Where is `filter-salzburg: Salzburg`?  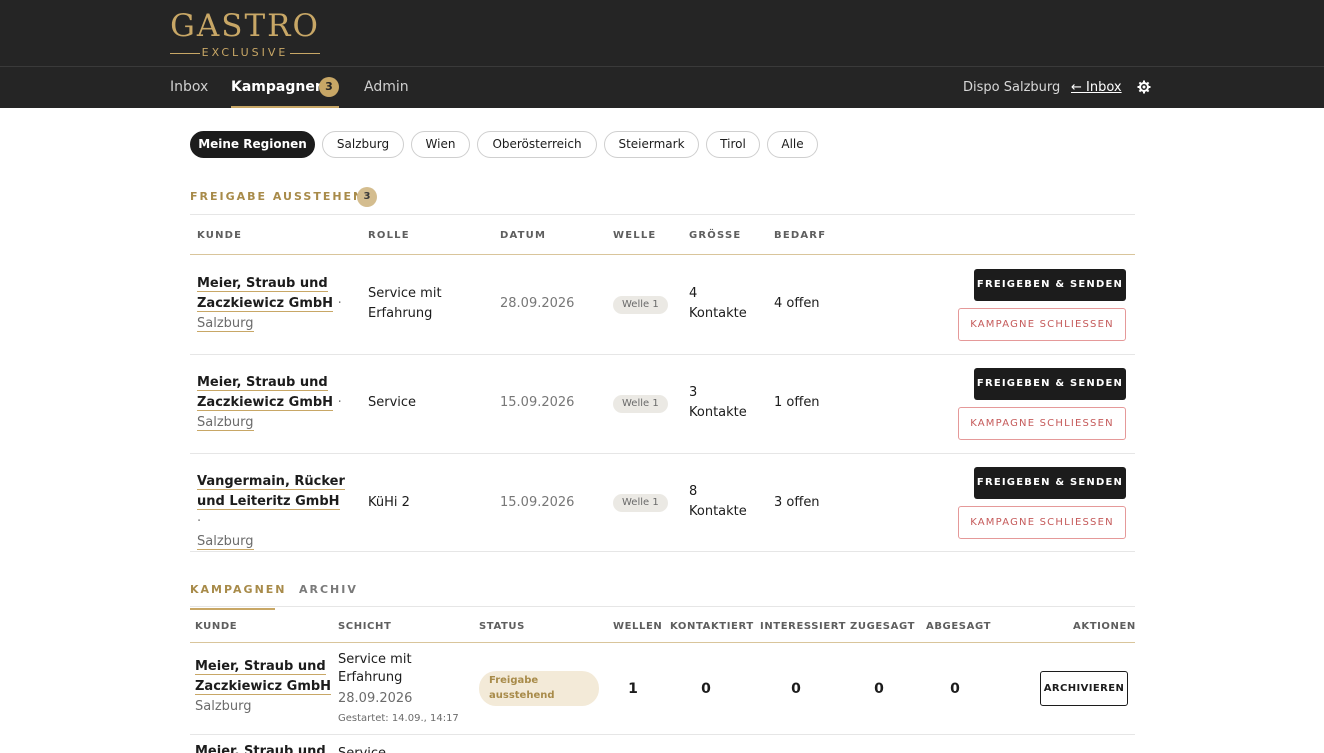
filter-salzburg: Salzburg is located at coordinates (363, 144).